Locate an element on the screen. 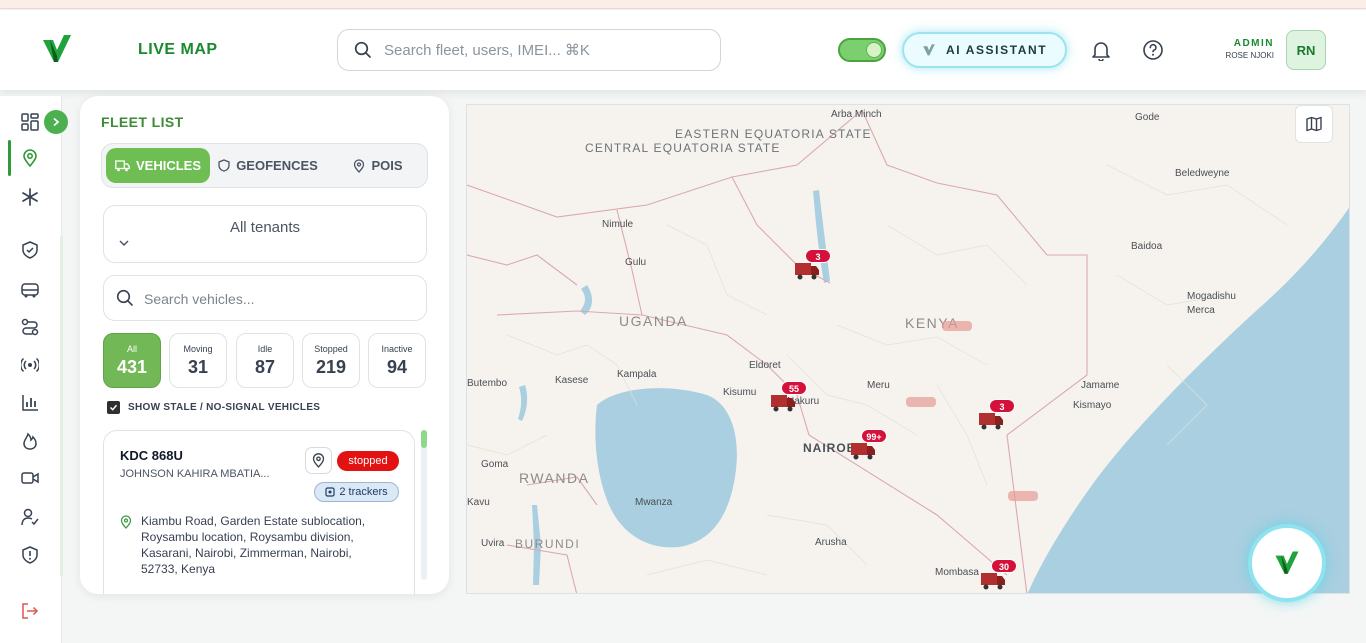 This screenshot has width=1366, height=643. sidebar-item-video is located at coordinates (30, 478).